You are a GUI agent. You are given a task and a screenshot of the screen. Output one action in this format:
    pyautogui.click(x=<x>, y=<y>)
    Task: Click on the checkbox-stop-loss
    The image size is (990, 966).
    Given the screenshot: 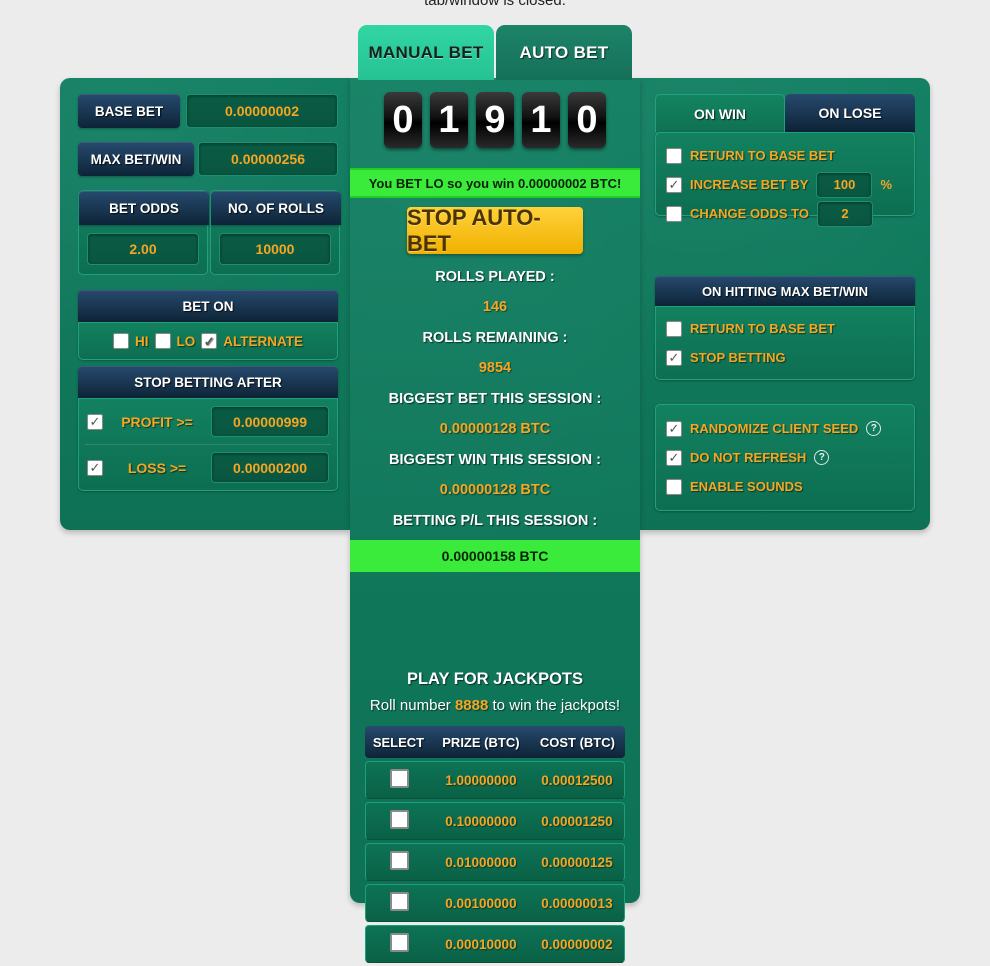 What is the action you would take?
    pyautogui.click(x=95, y=467)
    